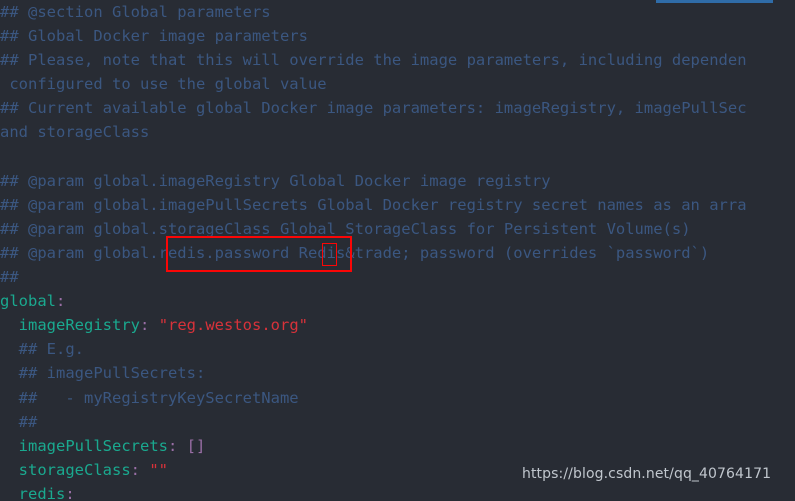 This screenshot has height=501, width=795. What do you see at coordinates (93, 446) in the screenshot?
I see `yaml-key: imagePullSecrets` at bounding box center [93, 446].